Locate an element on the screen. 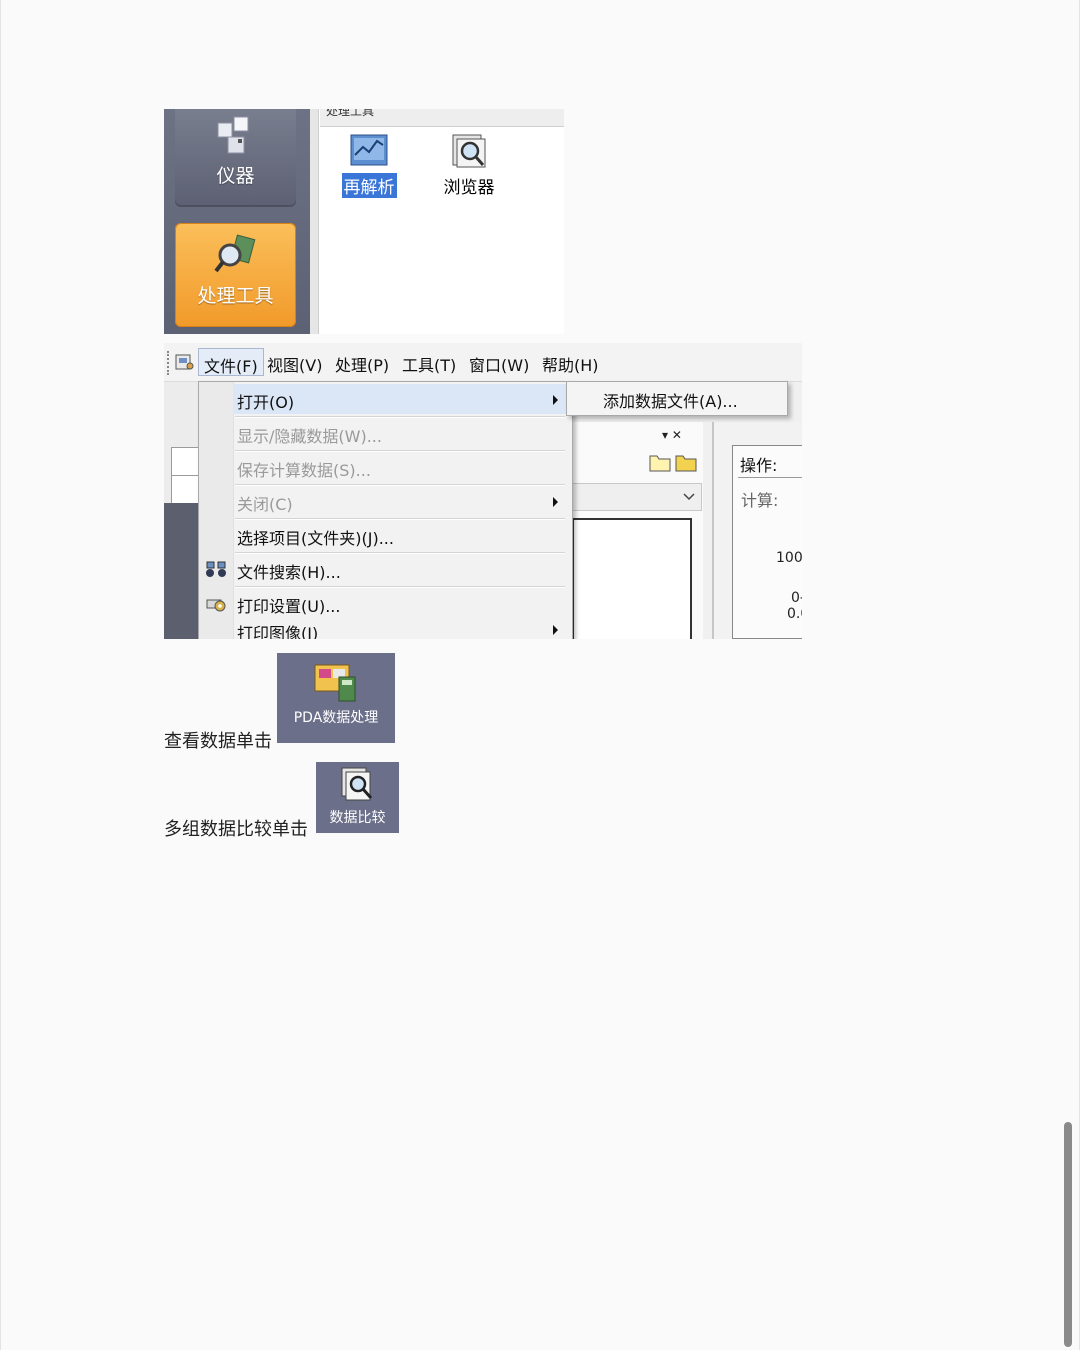  pda-data-processing-button: PDA数据处理 is located at coordinates (336, 698).